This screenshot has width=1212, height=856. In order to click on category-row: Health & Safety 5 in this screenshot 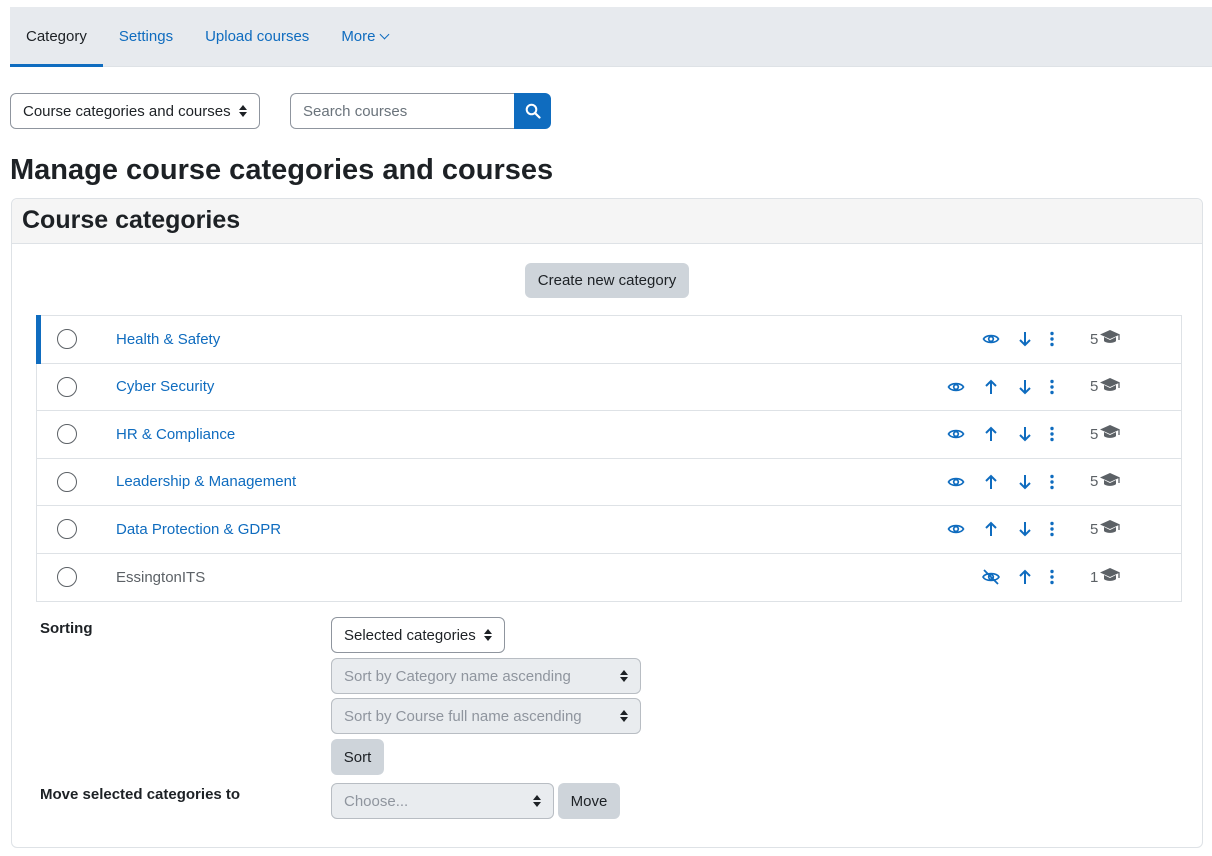, I will do `click(608, 339)`.